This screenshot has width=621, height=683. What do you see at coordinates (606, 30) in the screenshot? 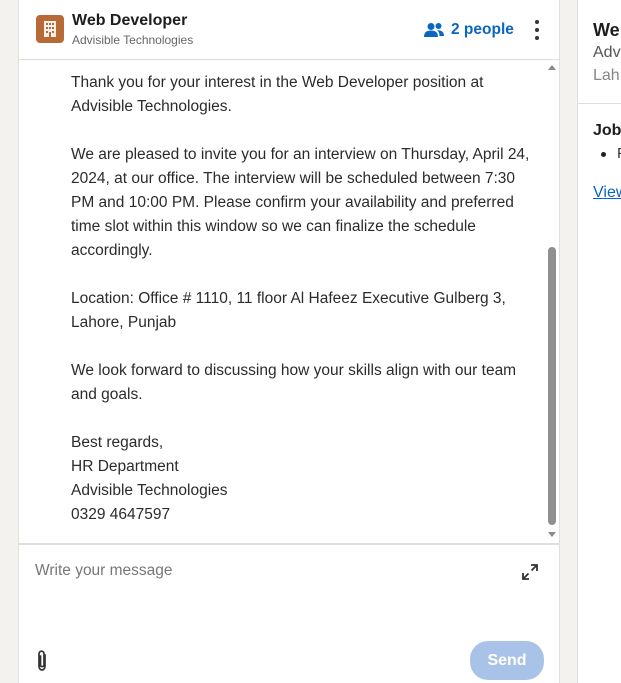
I see `job-title: We` at bounding box center [606, 30].